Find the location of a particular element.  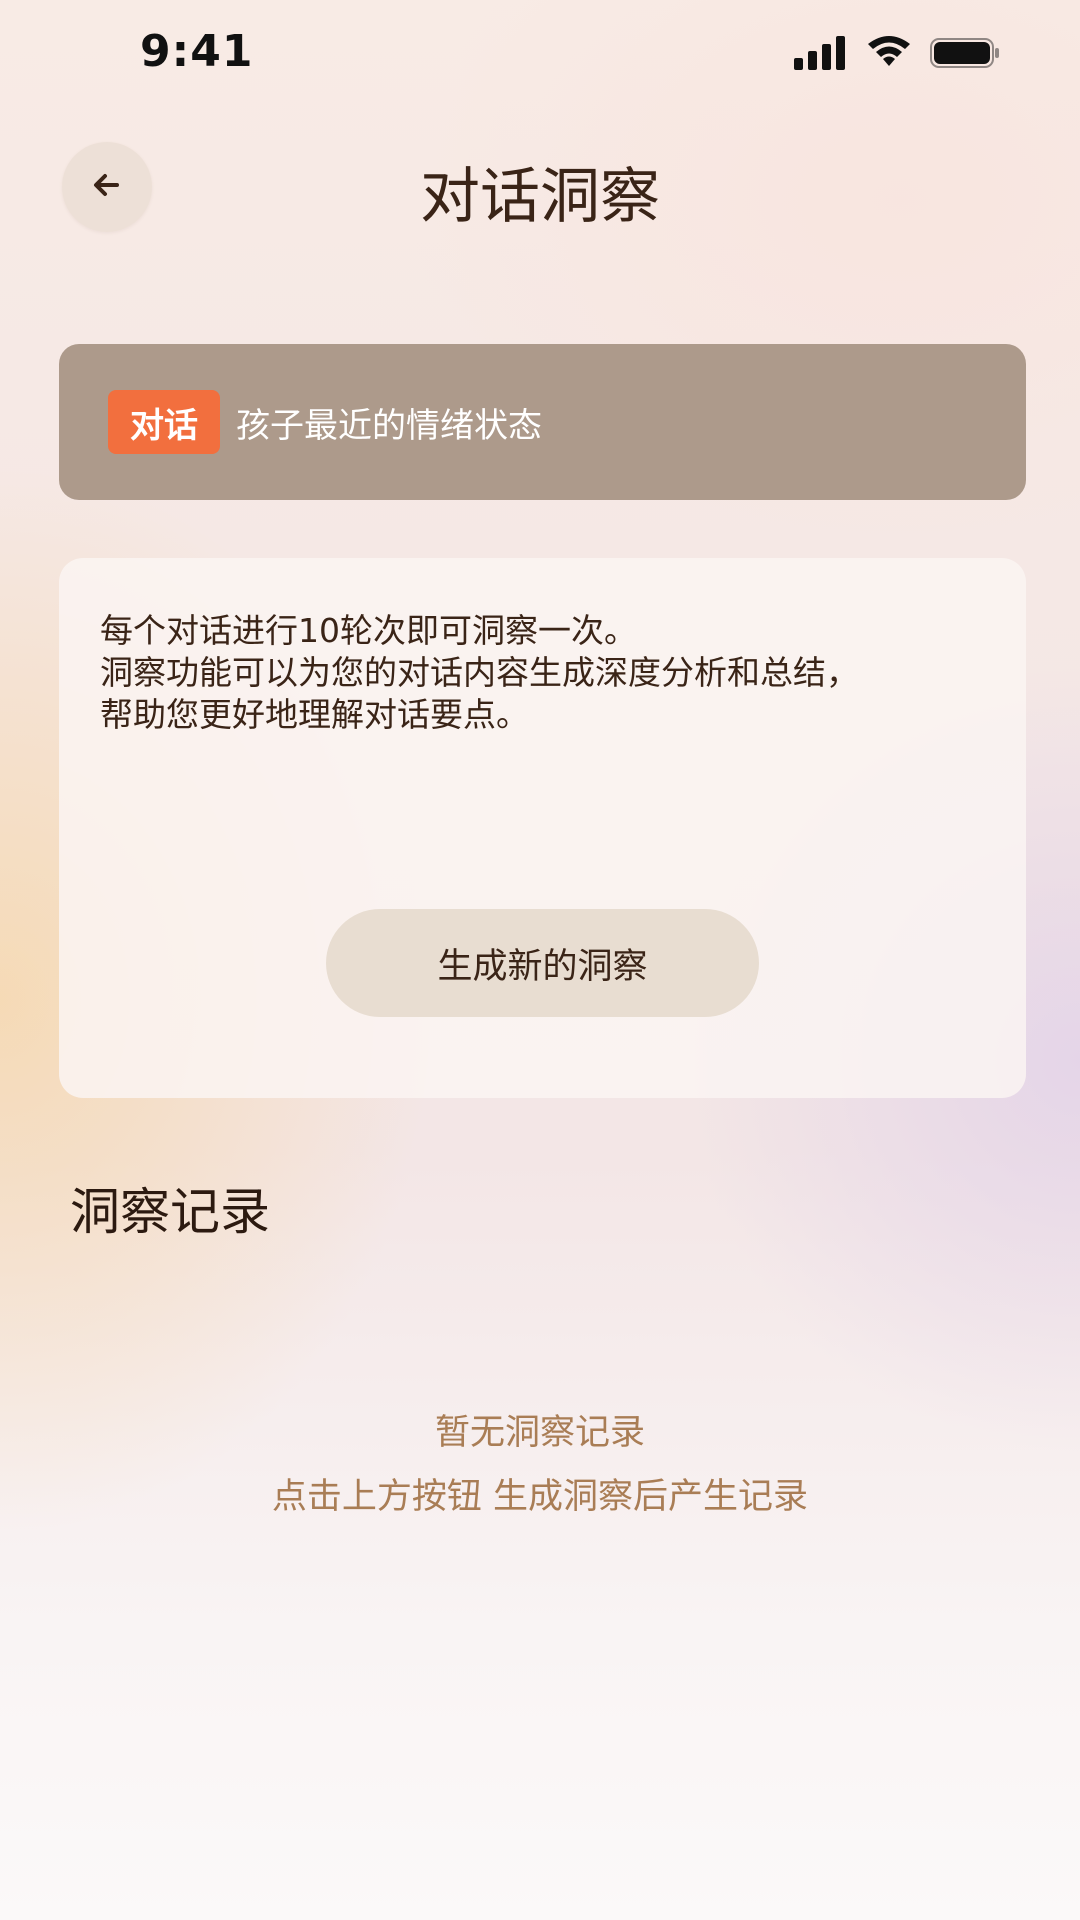

wifi-icon is located at coordinates (889, 55).